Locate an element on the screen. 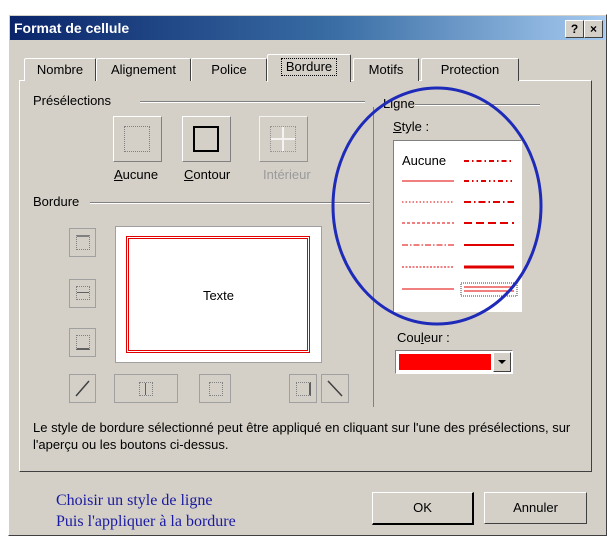 The width and height of the screenshot is (607, 536). preset-none-label: Aucune is located at coordinates (136, 174).